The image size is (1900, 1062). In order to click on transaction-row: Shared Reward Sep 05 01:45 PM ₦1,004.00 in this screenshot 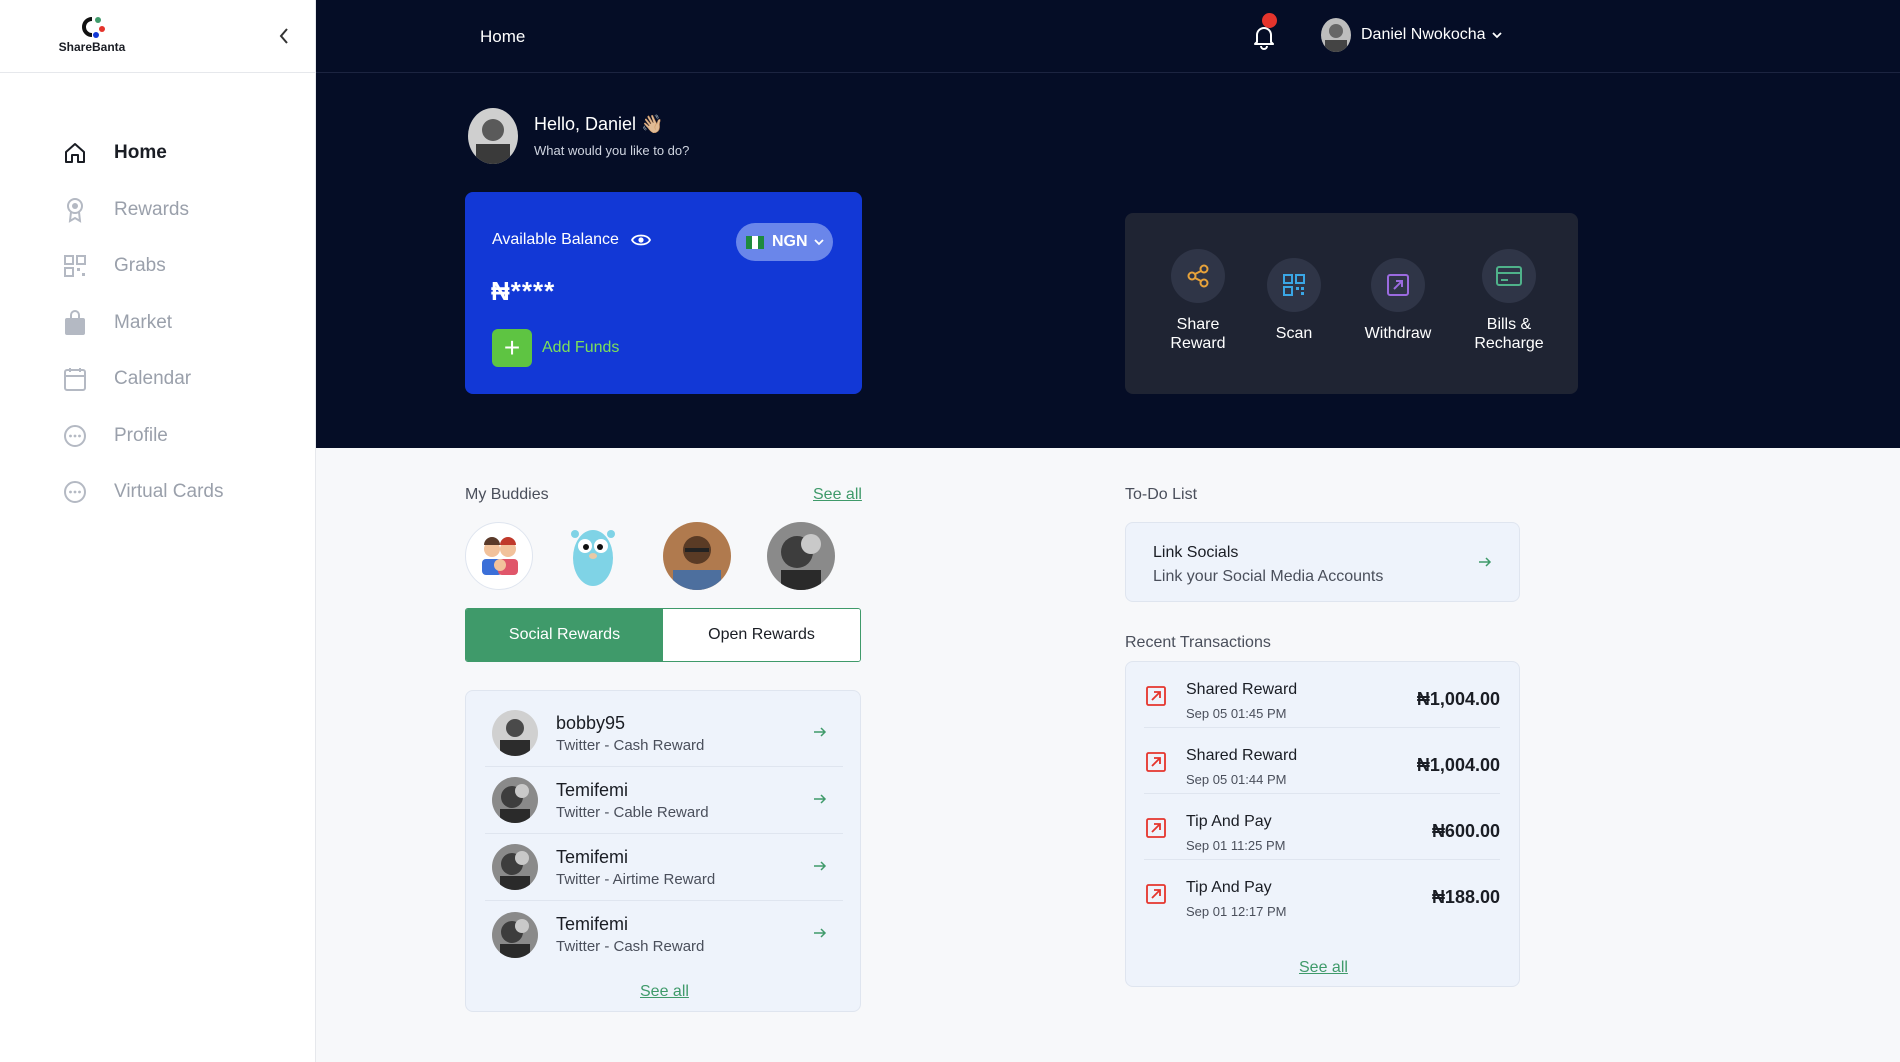, I will do `click(1322, 695)`.